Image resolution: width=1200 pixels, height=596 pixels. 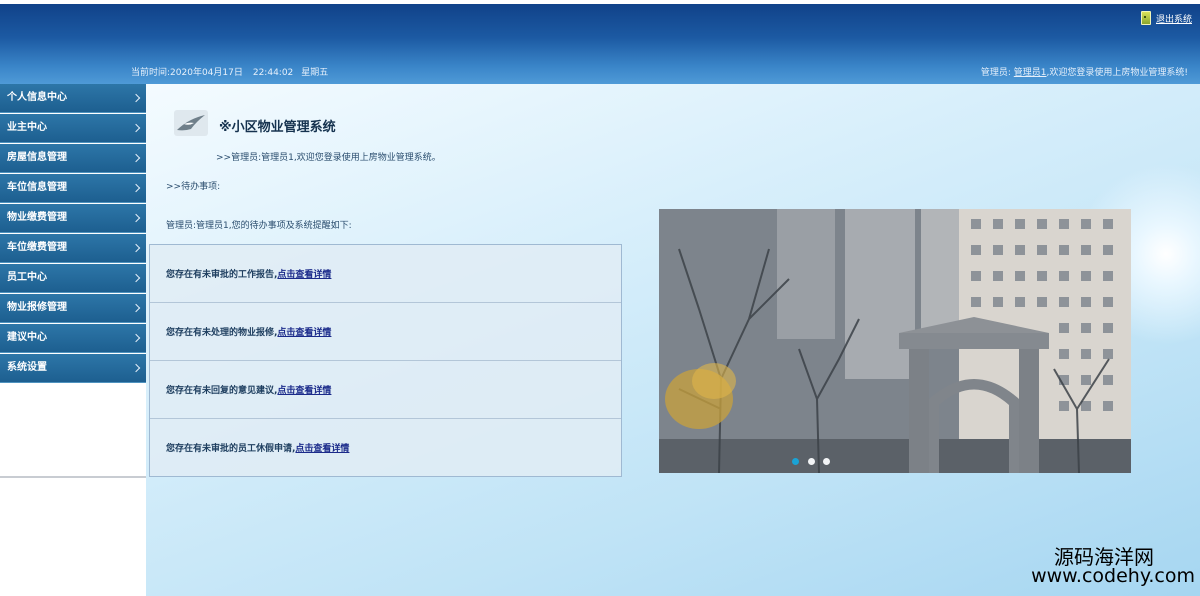 What do you see at coordinates (73, 188) in the screenshot?
I see `sidebar-item-parking-info: 车位信息管理` at bounding box center [73, 188].